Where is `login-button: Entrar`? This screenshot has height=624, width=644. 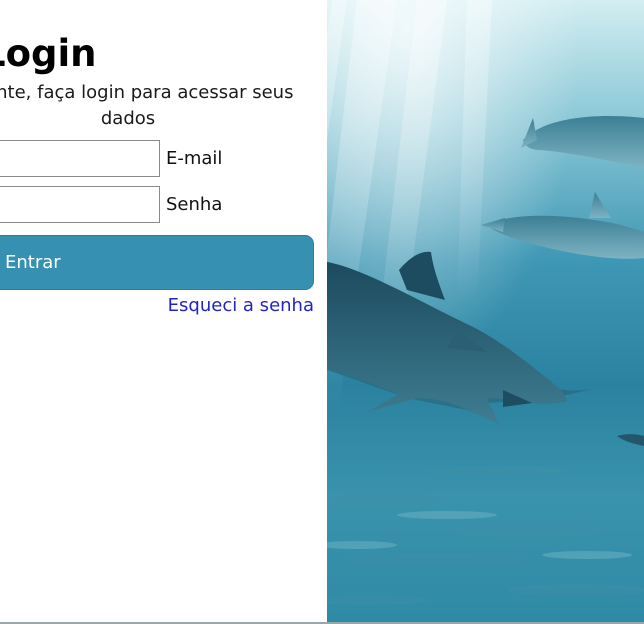 login-button: Entrar is located at coordinates (157, 262).